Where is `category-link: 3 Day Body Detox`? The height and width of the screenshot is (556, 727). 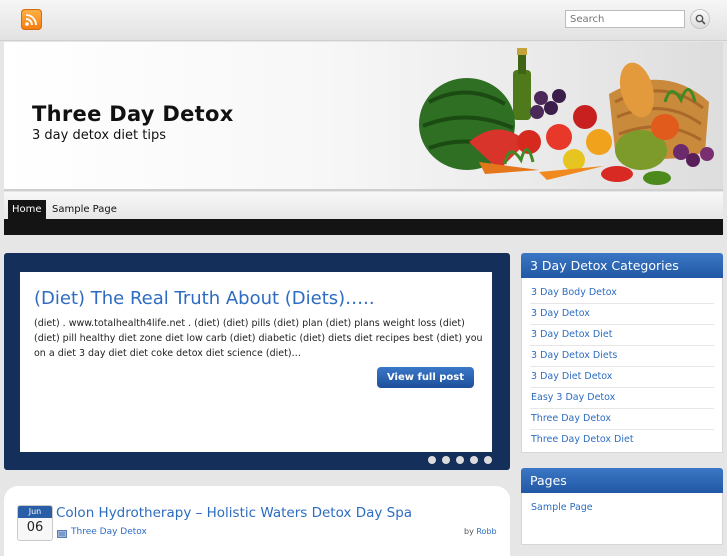 category-link: 3 Day Body Detox is located at coordinates (574, 292).